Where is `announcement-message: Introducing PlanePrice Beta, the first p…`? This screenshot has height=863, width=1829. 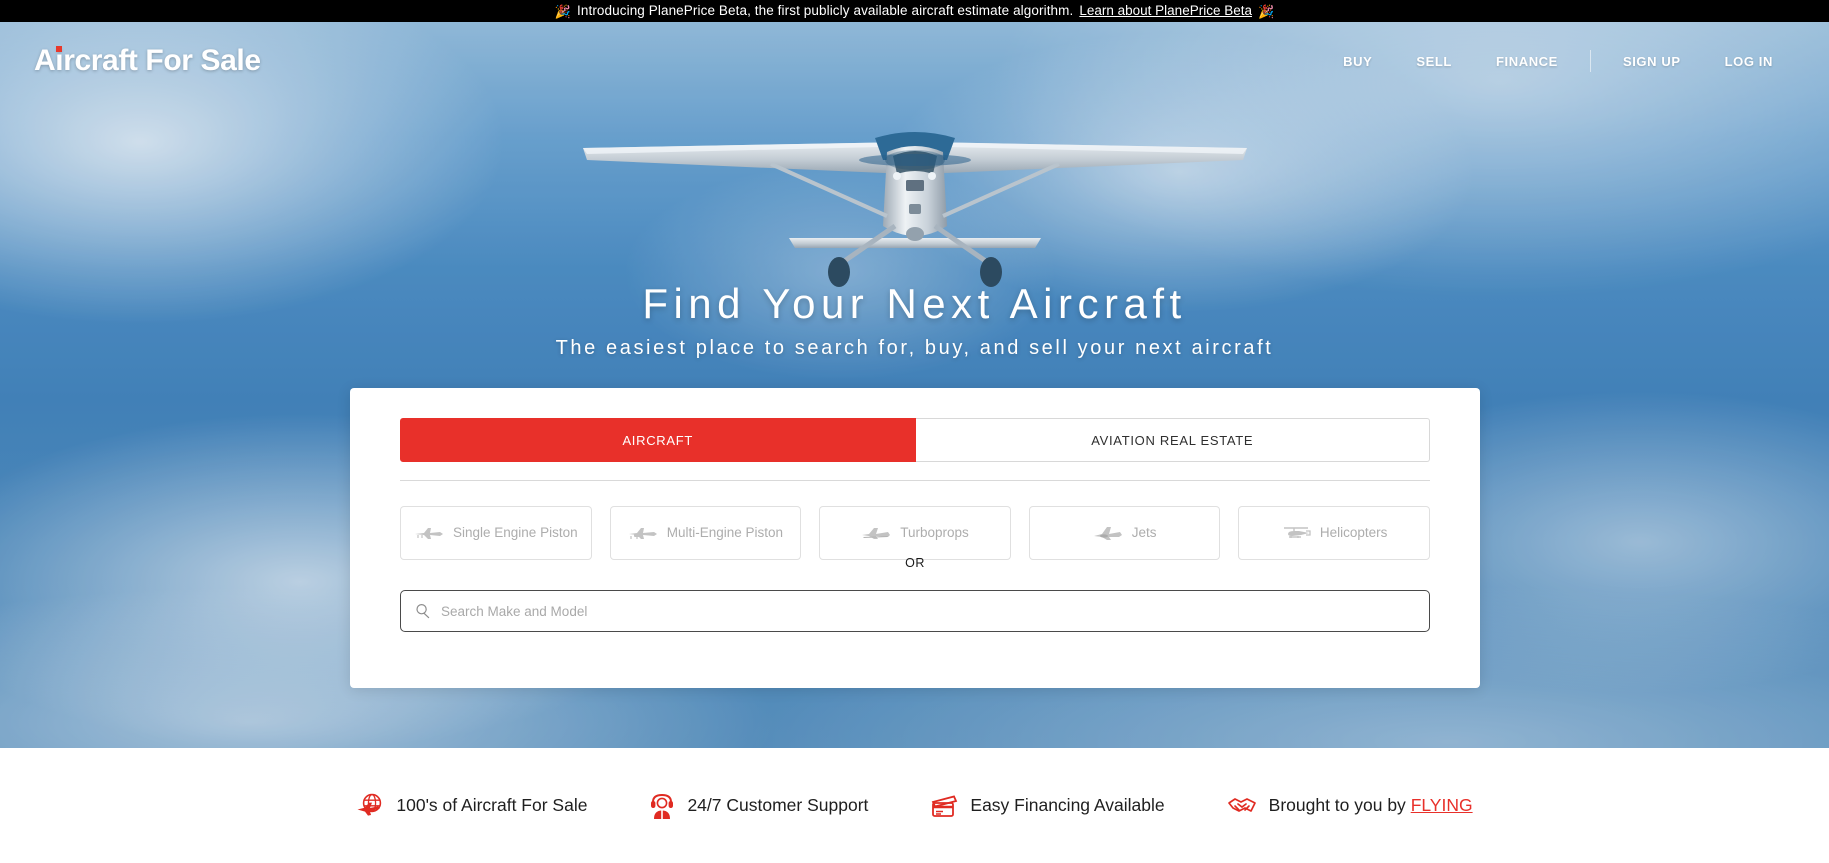
announcement-message: Introducing PlanePrice Beta, the first p… is located at coordinates (825, 11).